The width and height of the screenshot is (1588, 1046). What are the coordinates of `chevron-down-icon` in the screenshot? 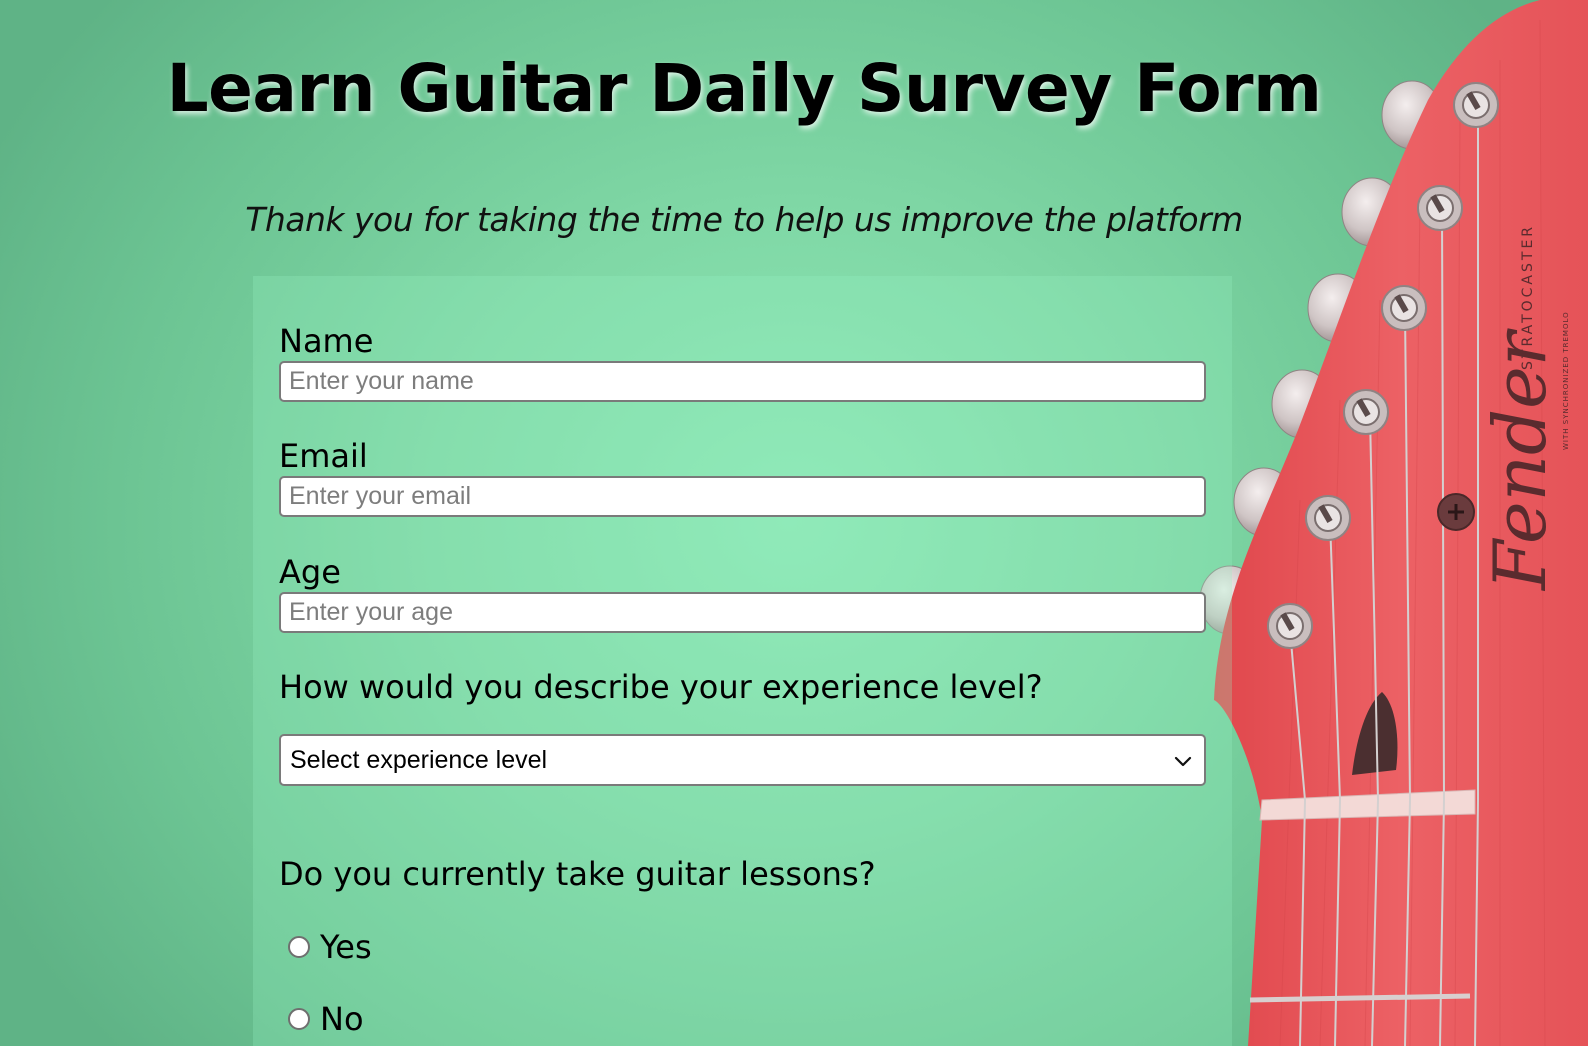 It's located at (1183, 761).